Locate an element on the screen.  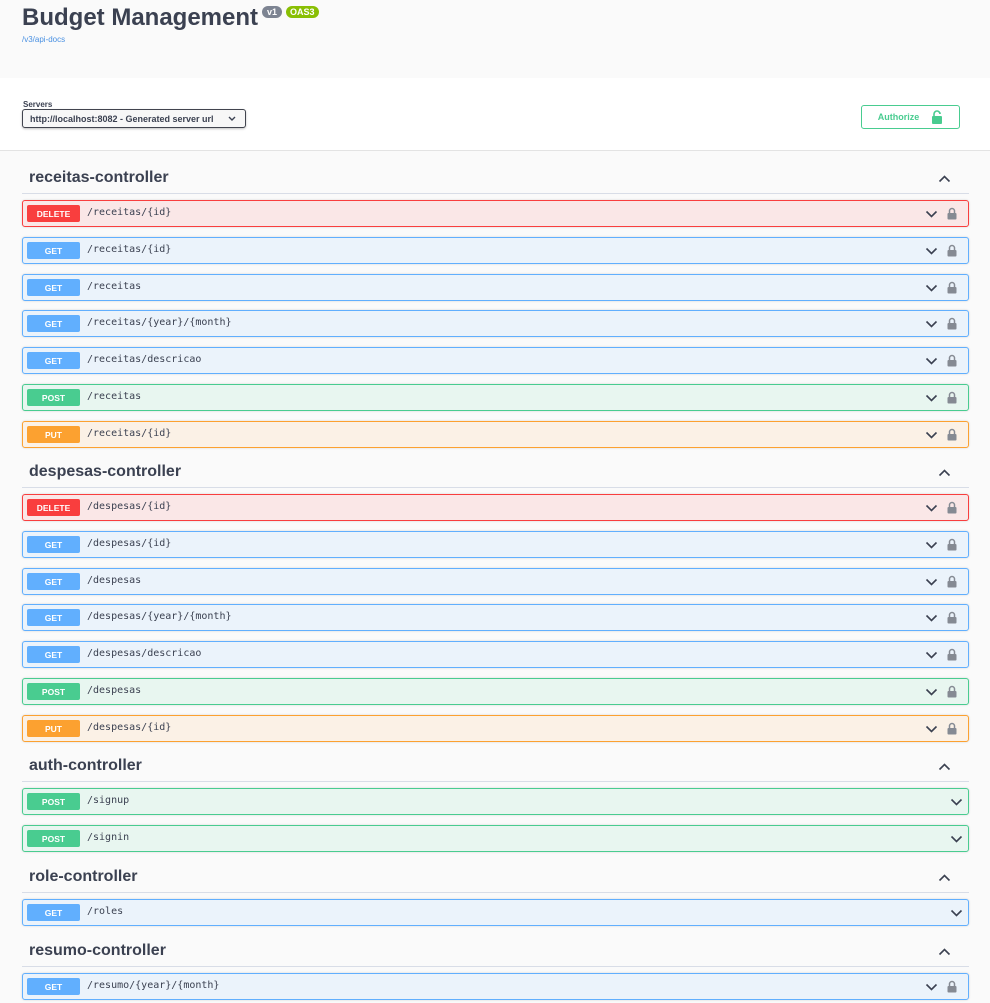
unlock-icon is located at coordinates (937, 117).